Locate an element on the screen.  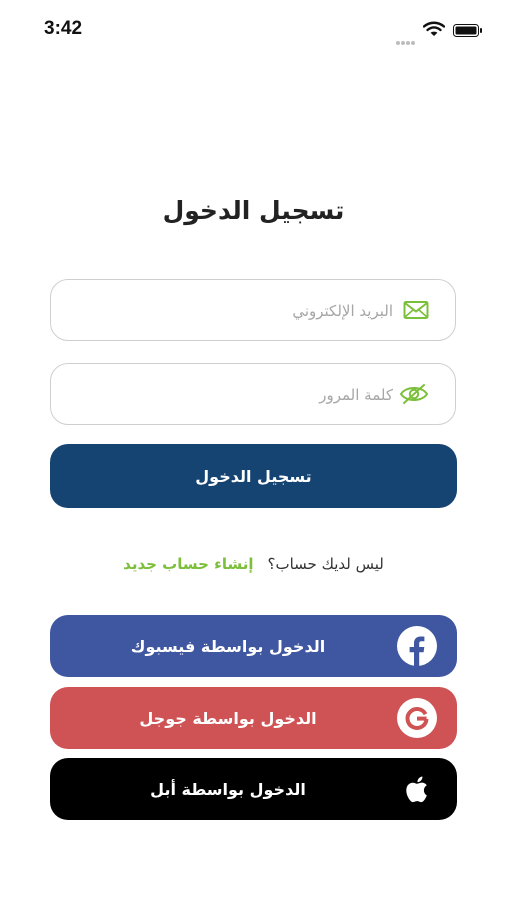
wifi-icon is located at coordinates (434, 28).